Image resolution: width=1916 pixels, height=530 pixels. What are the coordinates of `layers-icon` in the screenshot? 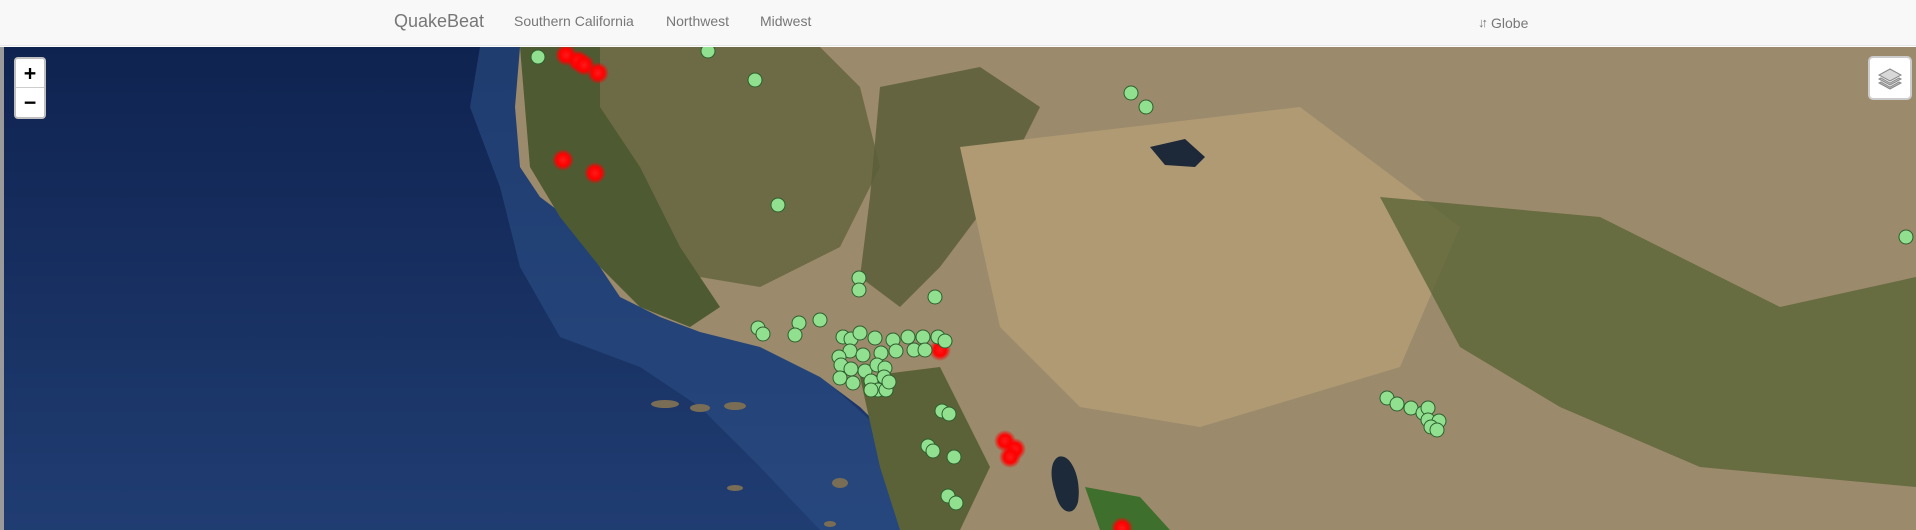 It's located at (1890, 79).